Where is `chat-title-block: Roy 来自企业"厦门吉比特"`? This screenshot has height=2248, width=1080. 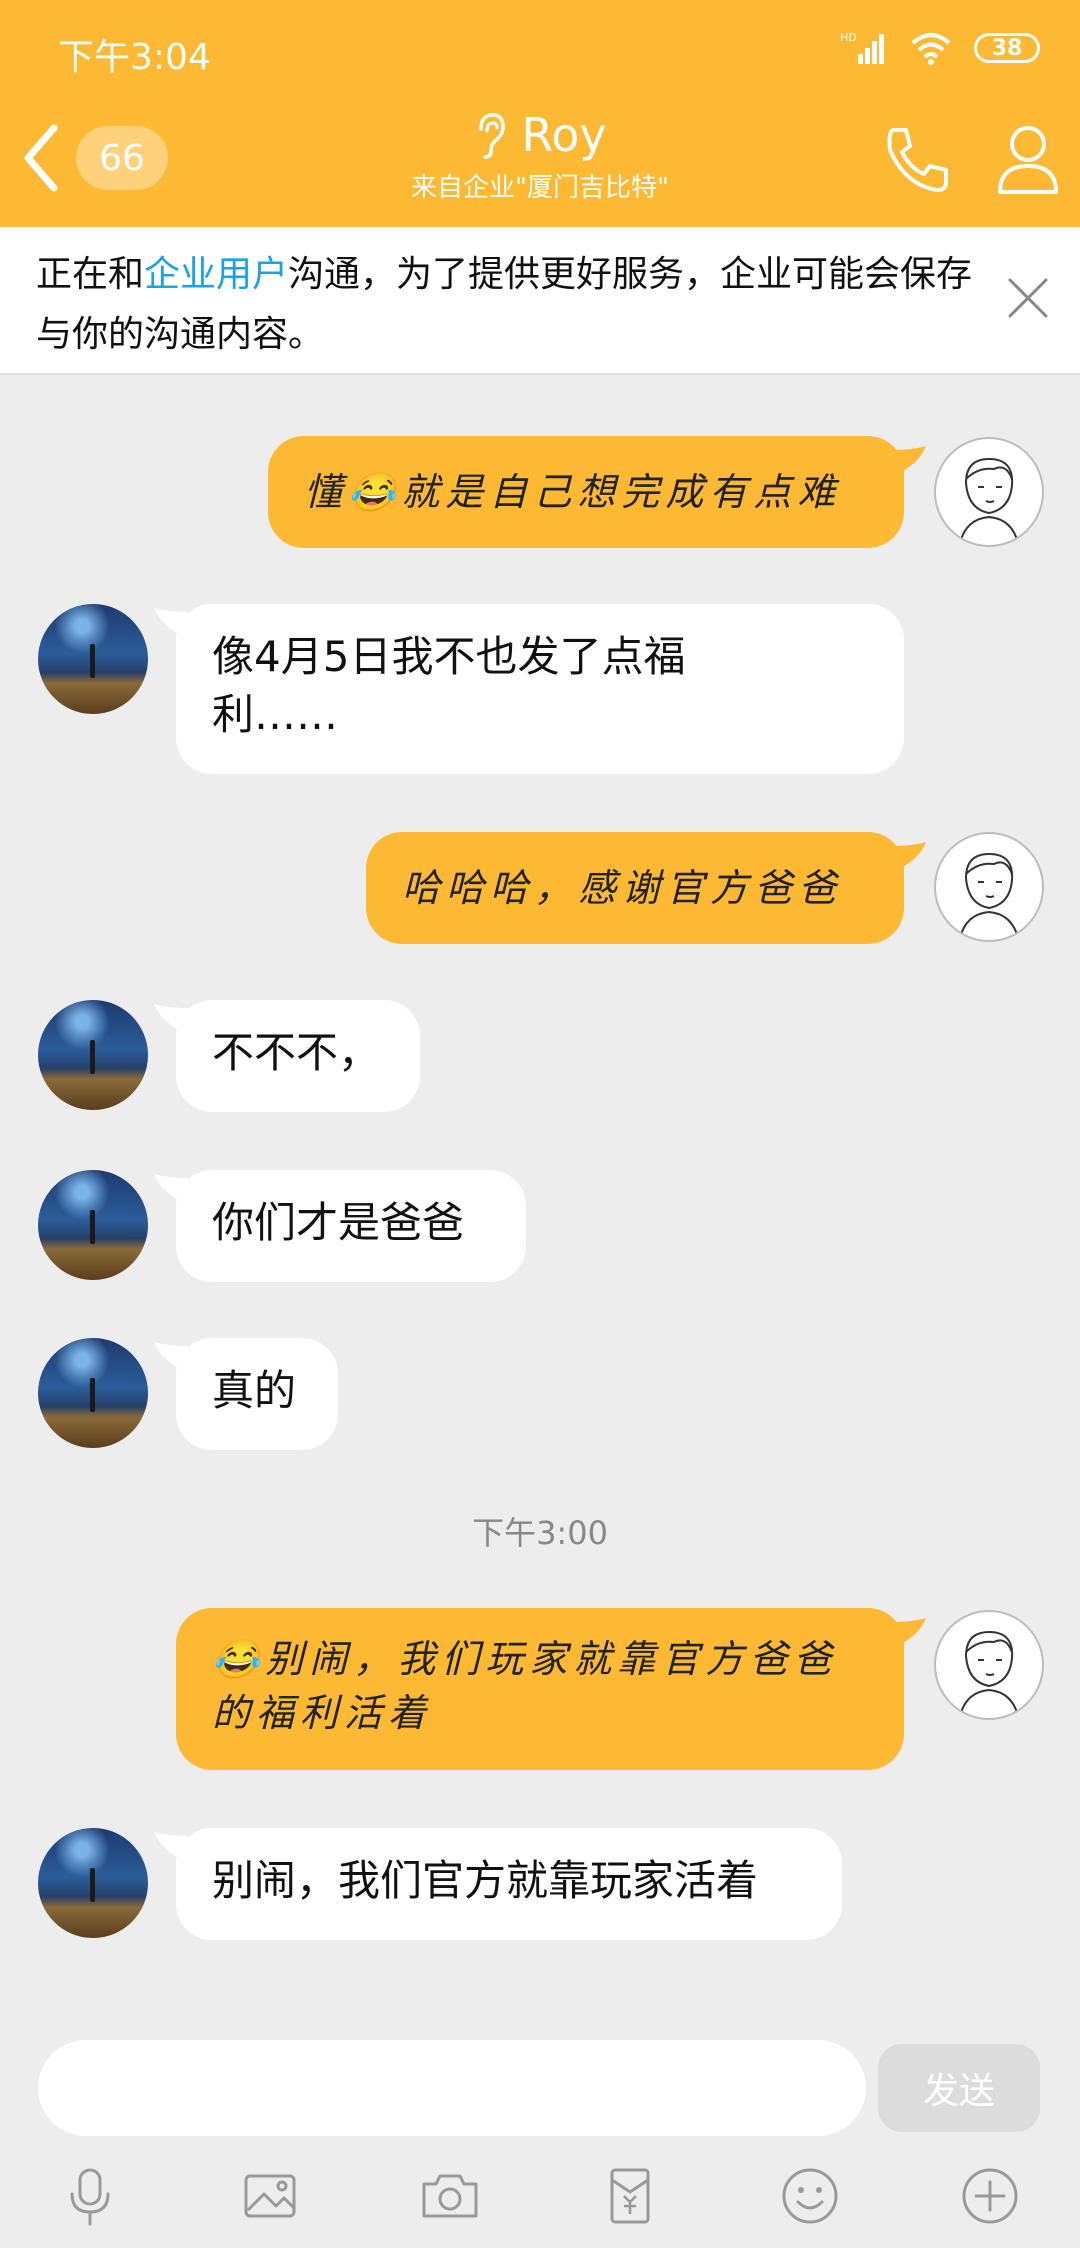 chat-title-block: Roy 来自企业"厦门吉比特" is located at coordinates (540, 156).